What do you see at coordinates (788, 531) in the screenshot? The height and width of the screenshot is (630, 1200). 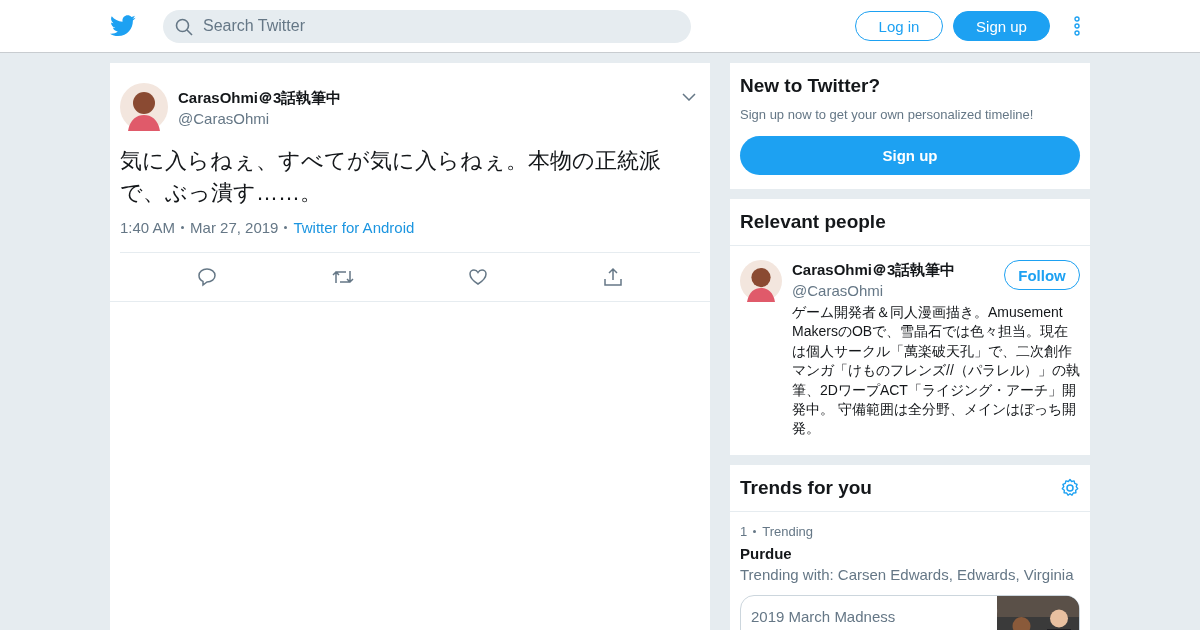 I see `trend-label: Trending` at bounding box center [788, 531].